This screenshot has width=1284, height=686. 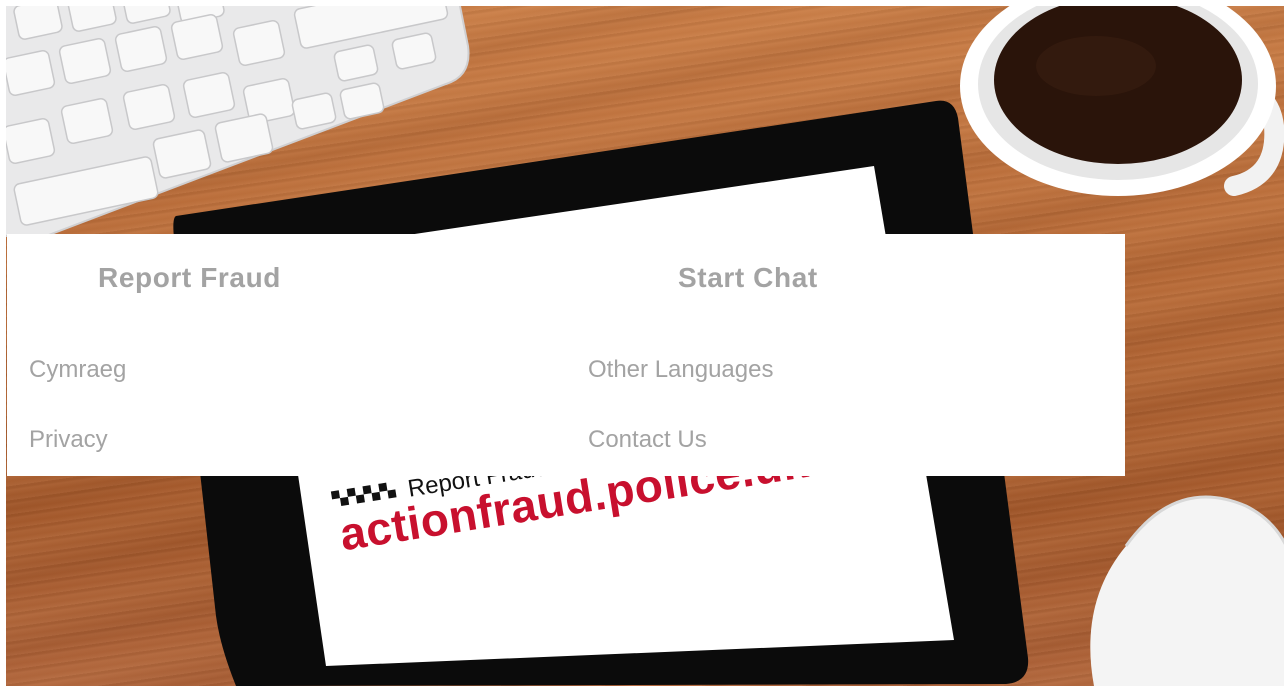 I want to click on start-chat-link: Start Chat, so click(x=748, y=278).